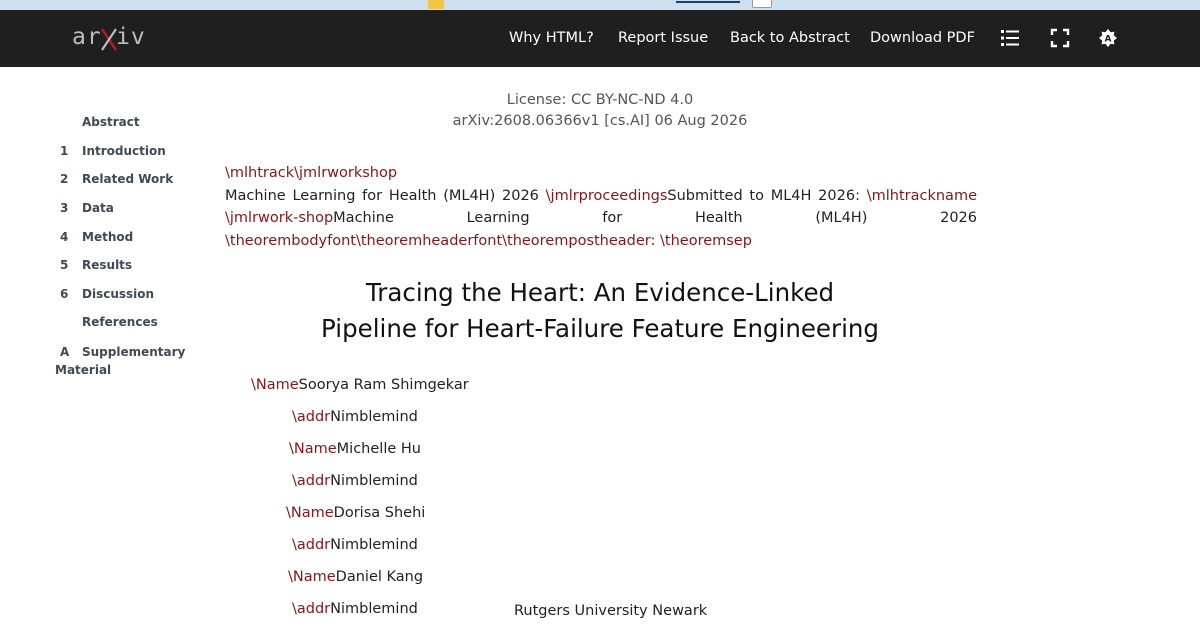 This screenshot has width=1200, height=630. I want to click on author-name: \NameDaniel Kang, so click(355, 577).